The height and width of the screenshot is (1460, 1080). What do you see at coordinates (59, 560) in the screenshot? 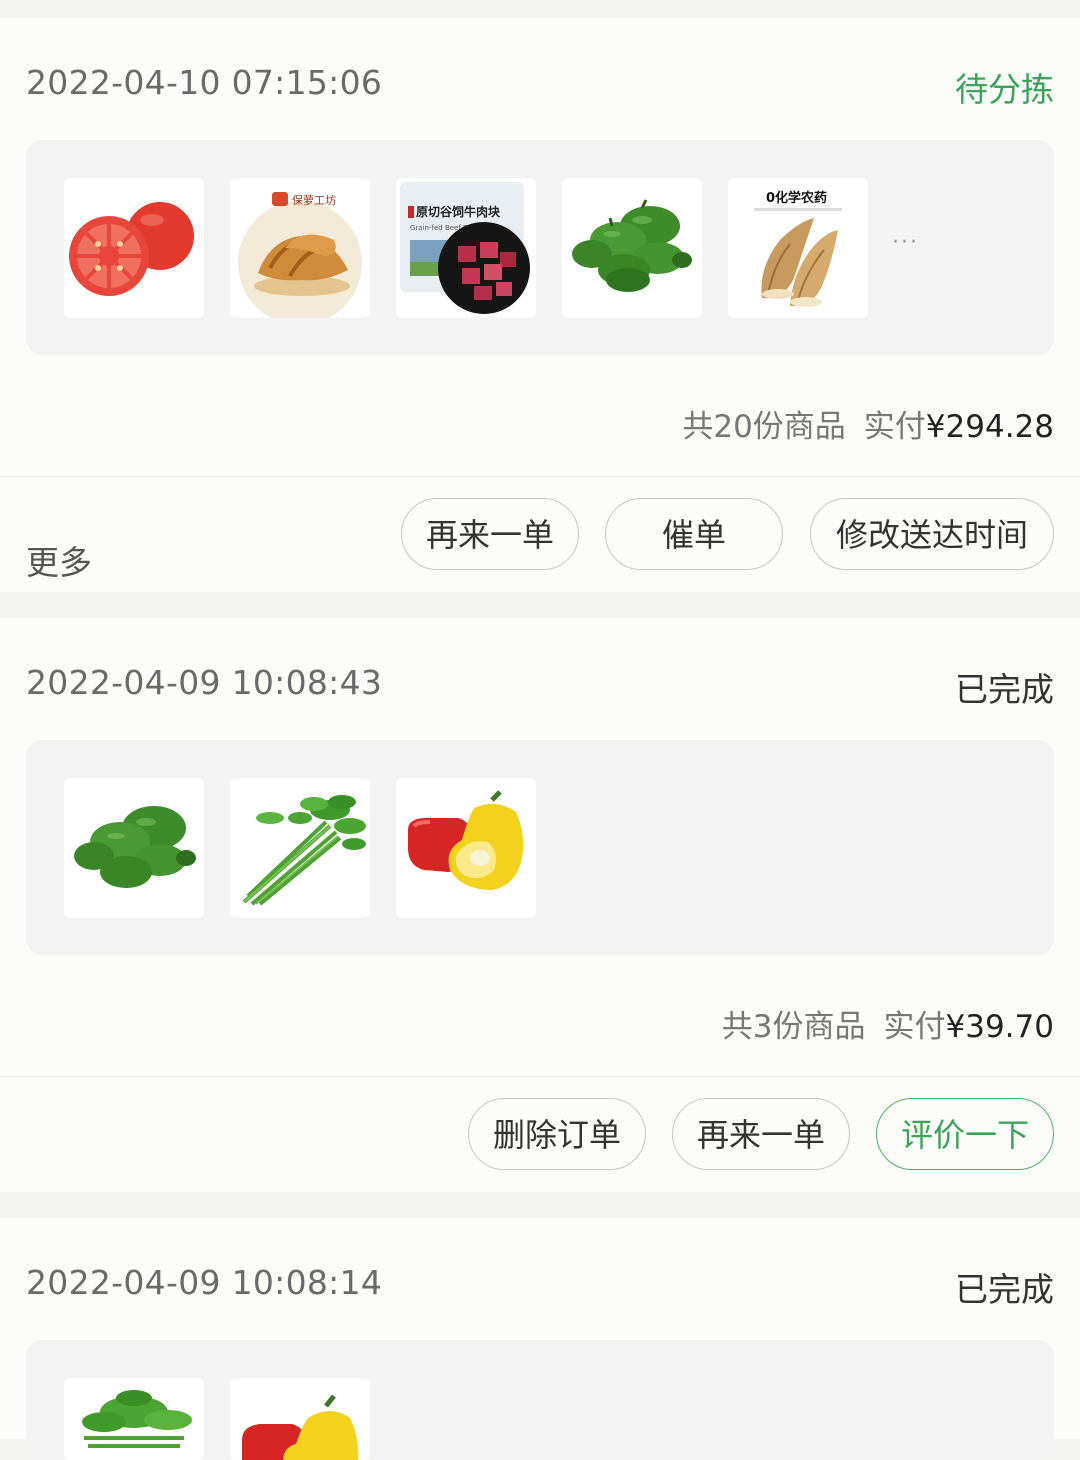
I see `more-actions-link: 更多` at bounding box center [59, 560].